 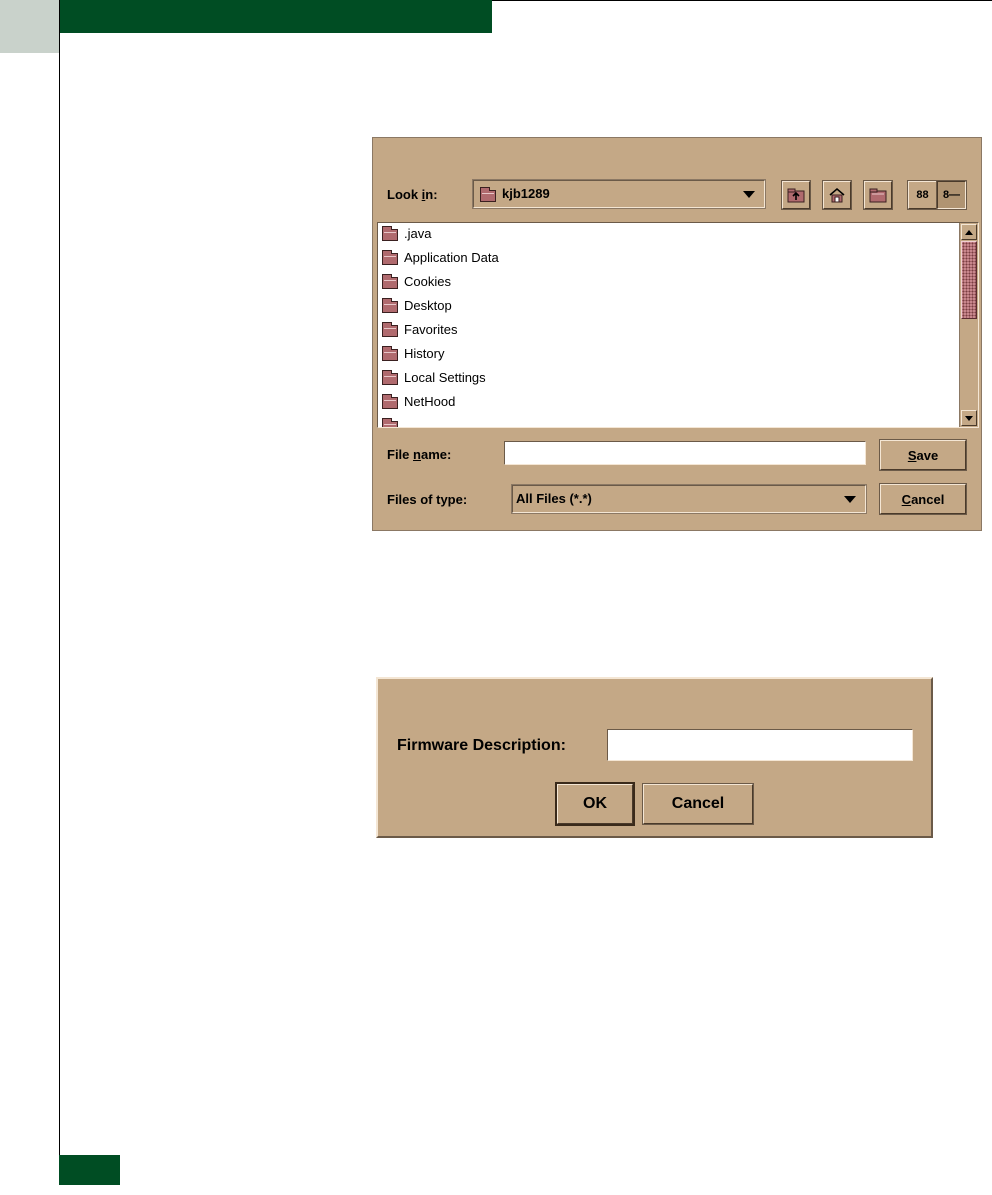 I want to click on file-list-scrollbar, so click(x=968, y=325).